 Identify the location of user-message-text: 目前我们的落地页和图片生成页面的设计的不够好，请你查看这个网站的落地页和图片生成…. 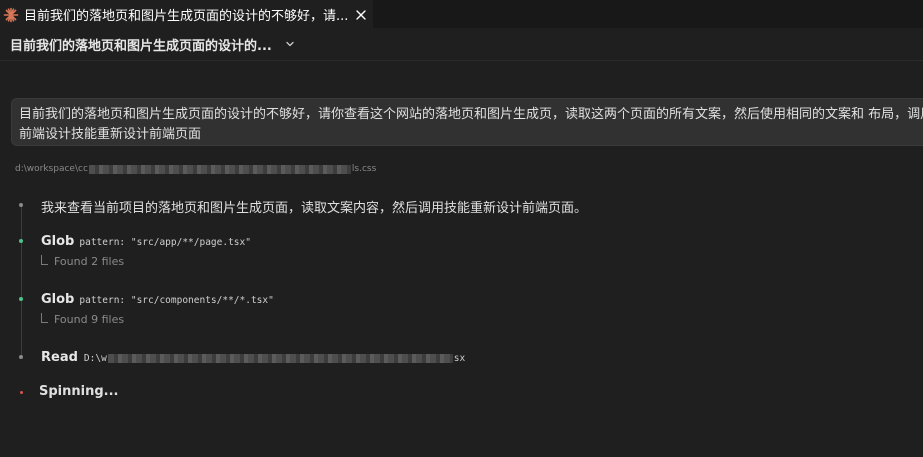
(471, 124).